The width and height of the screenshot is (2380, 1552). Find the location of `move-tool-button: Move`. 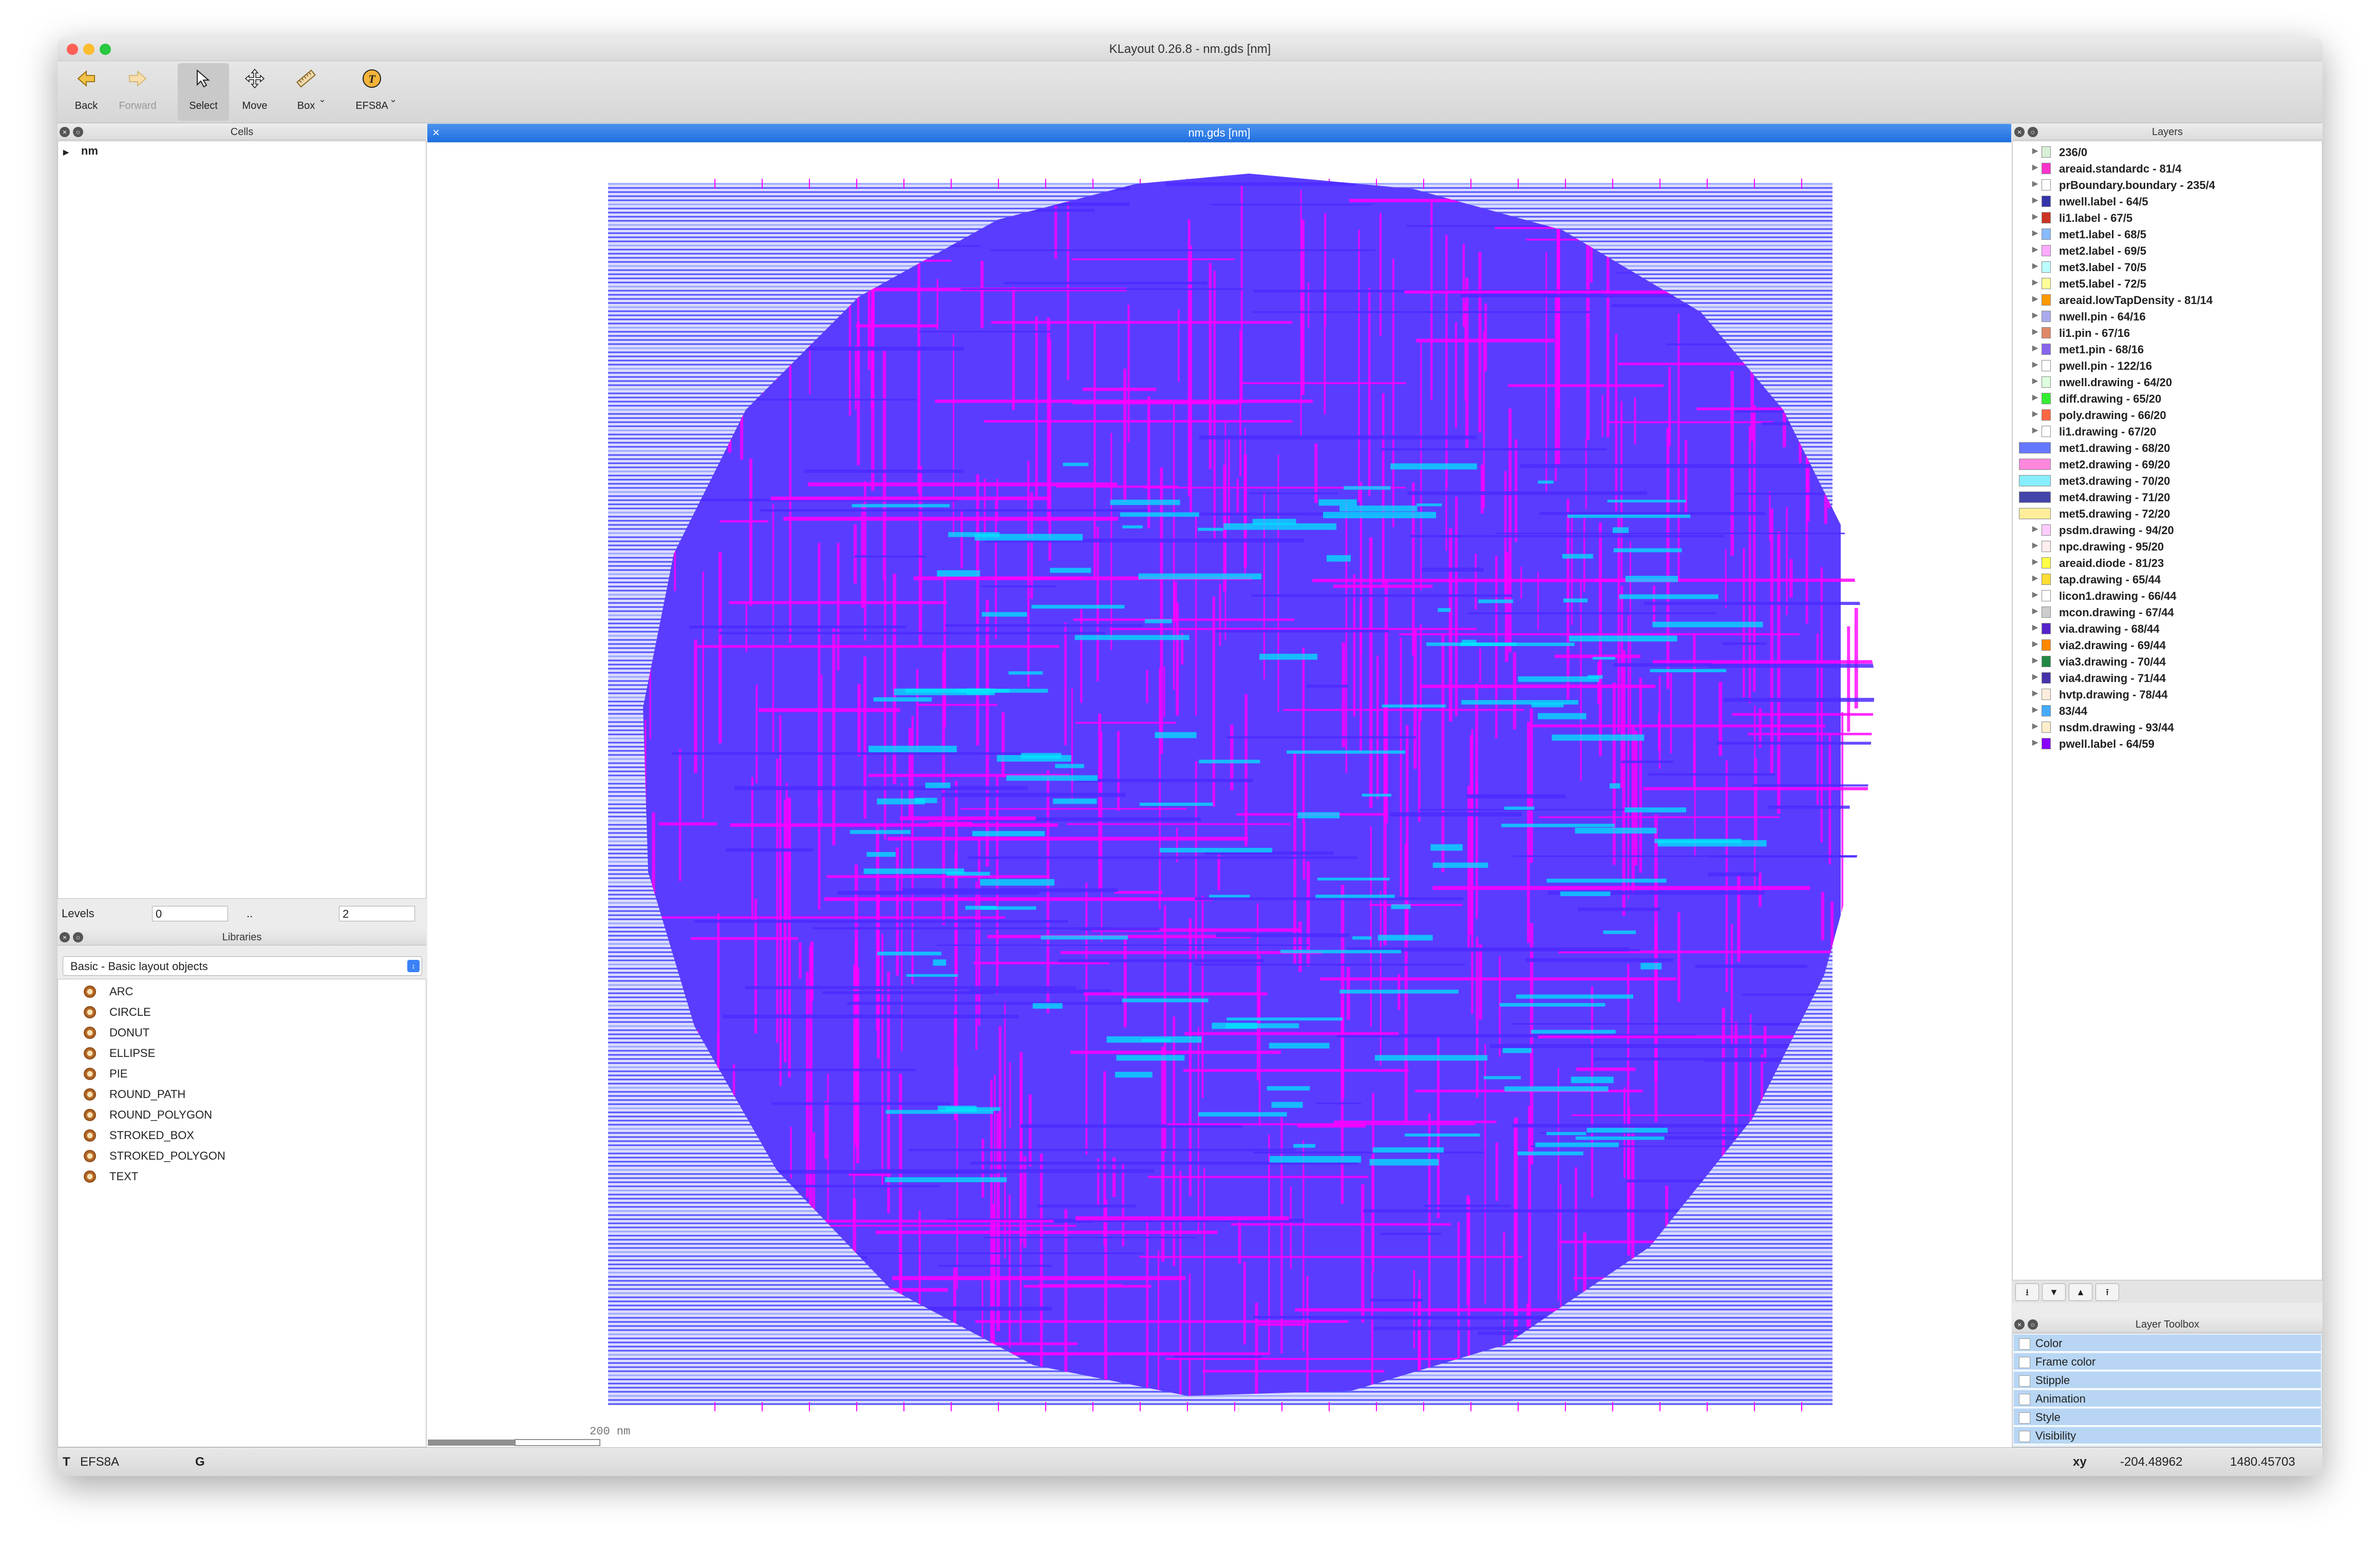

move-tool-button: Move is located at coordinates (254, 92).